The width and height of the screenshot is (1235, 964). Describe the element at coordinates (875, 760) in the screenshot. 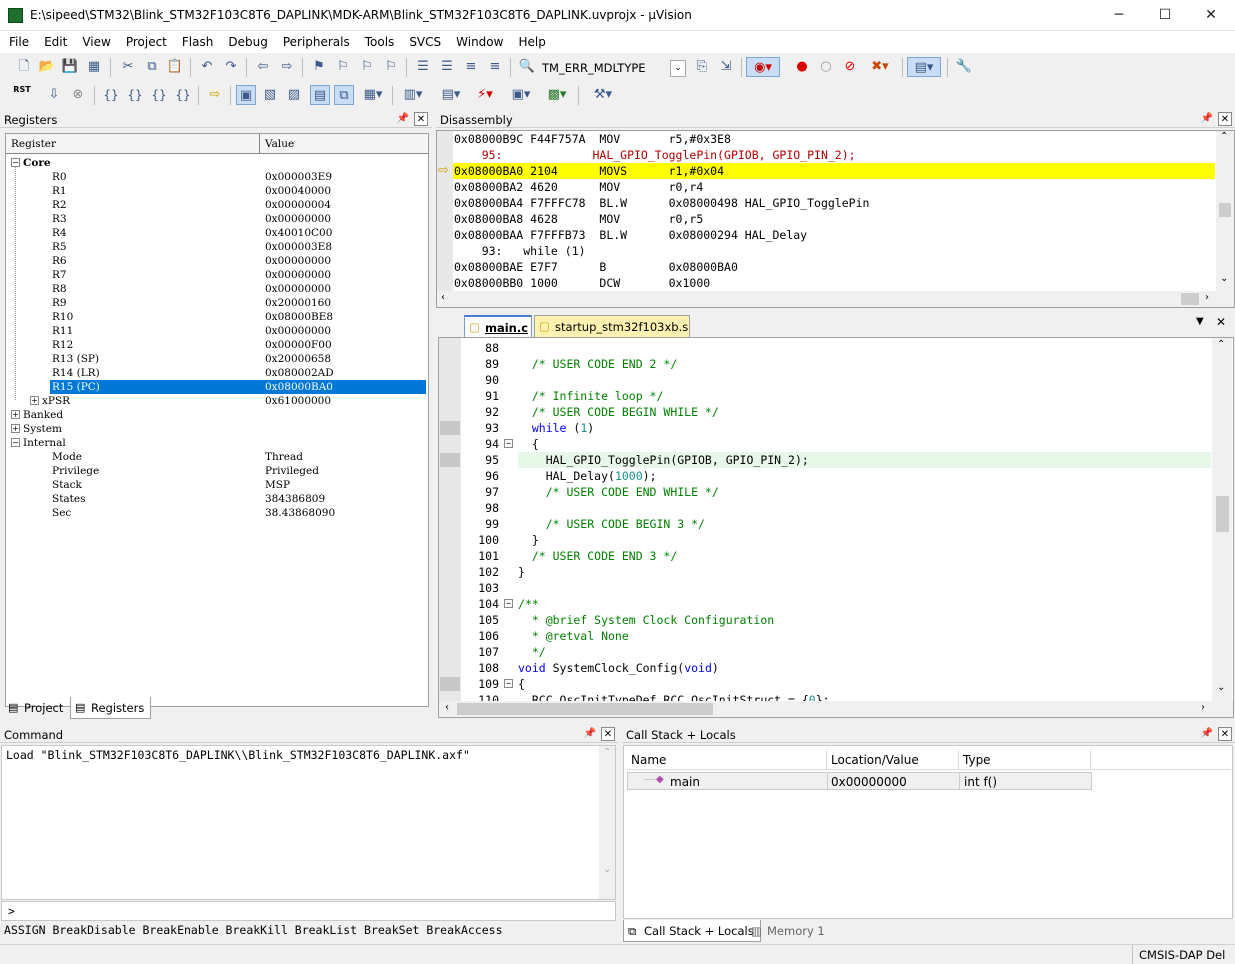

I see `location-column-header: Location/Value` at that location.